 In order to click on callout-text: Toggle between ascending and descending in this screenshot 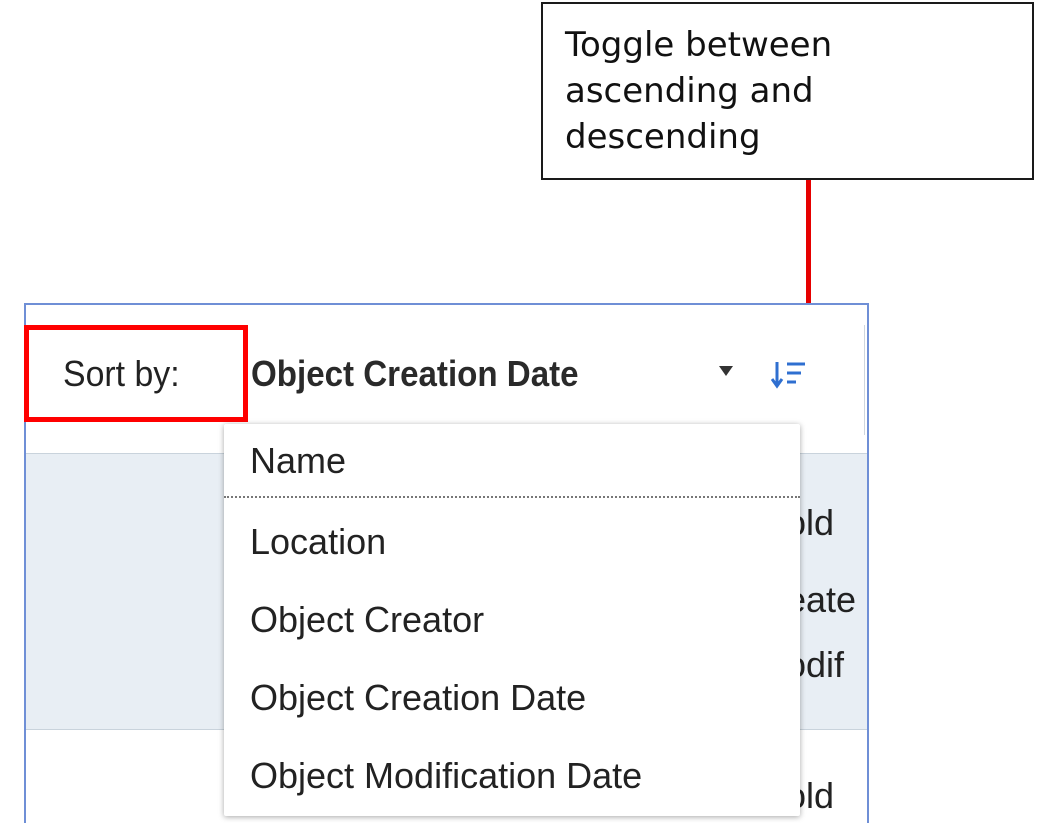, I will do `click(699, 91)`.